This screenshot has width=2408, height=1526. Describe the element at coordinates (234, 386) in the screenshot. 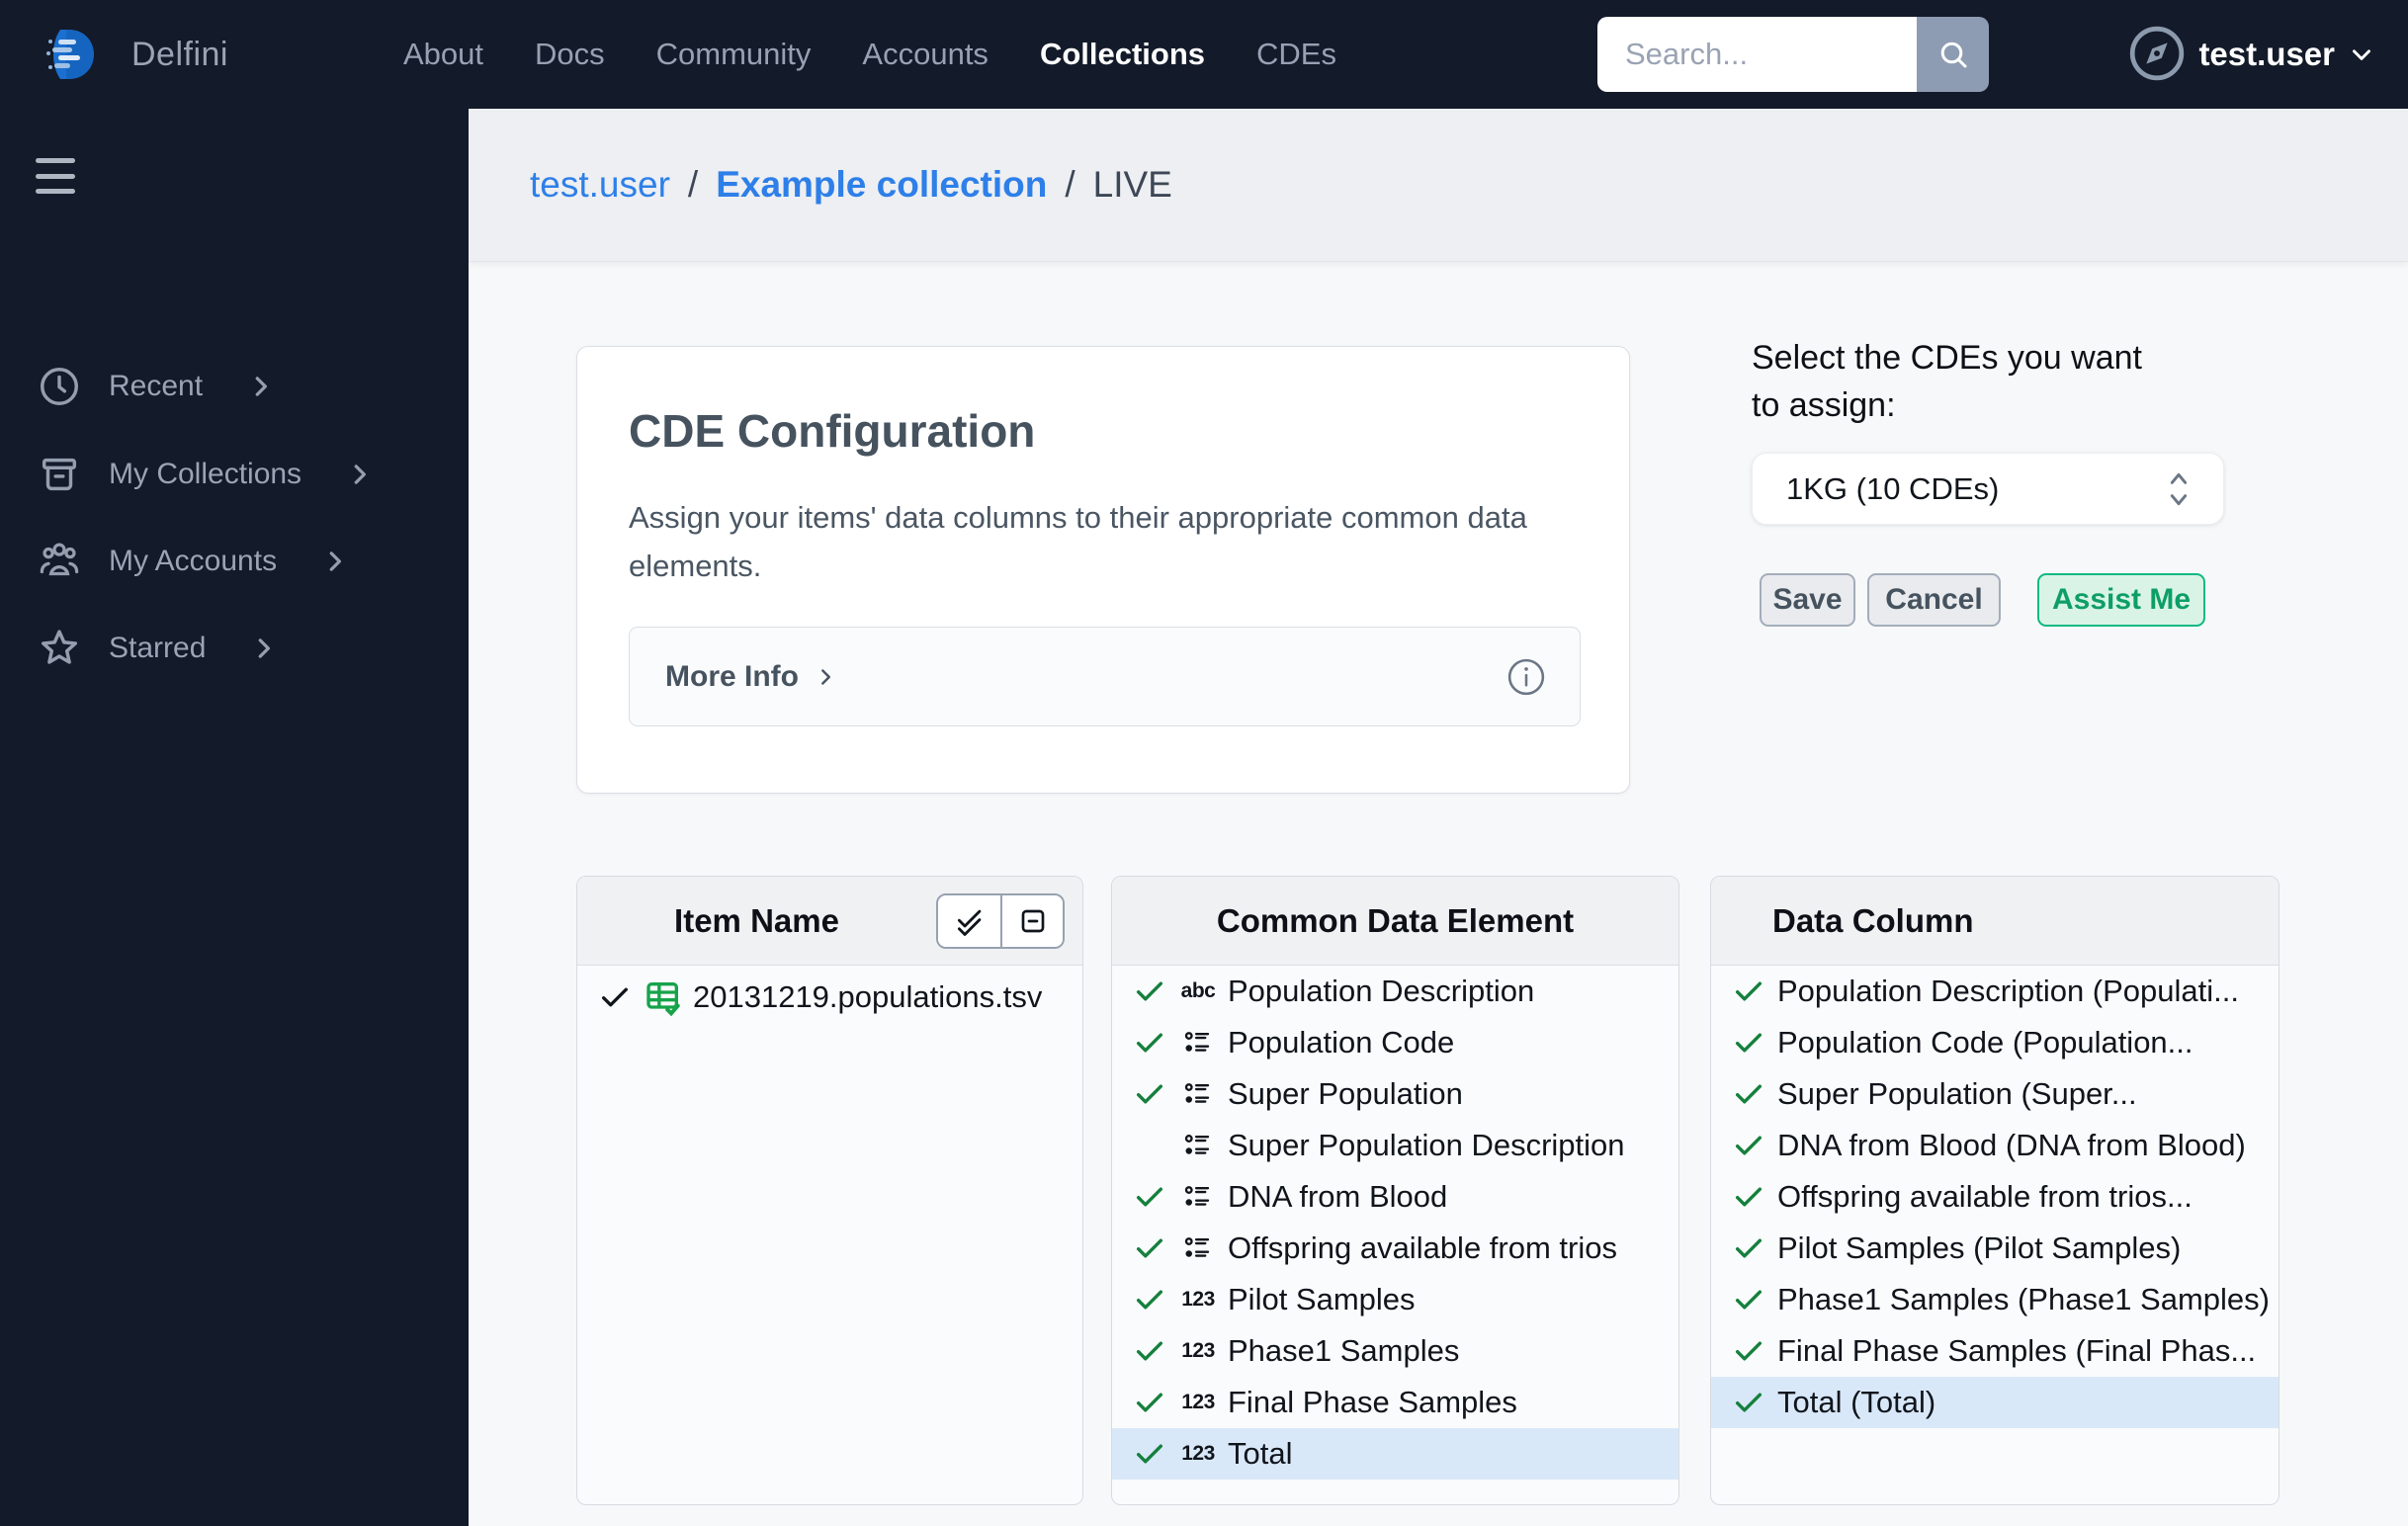

I see `sidebar-item-recent: Recent` at that location.